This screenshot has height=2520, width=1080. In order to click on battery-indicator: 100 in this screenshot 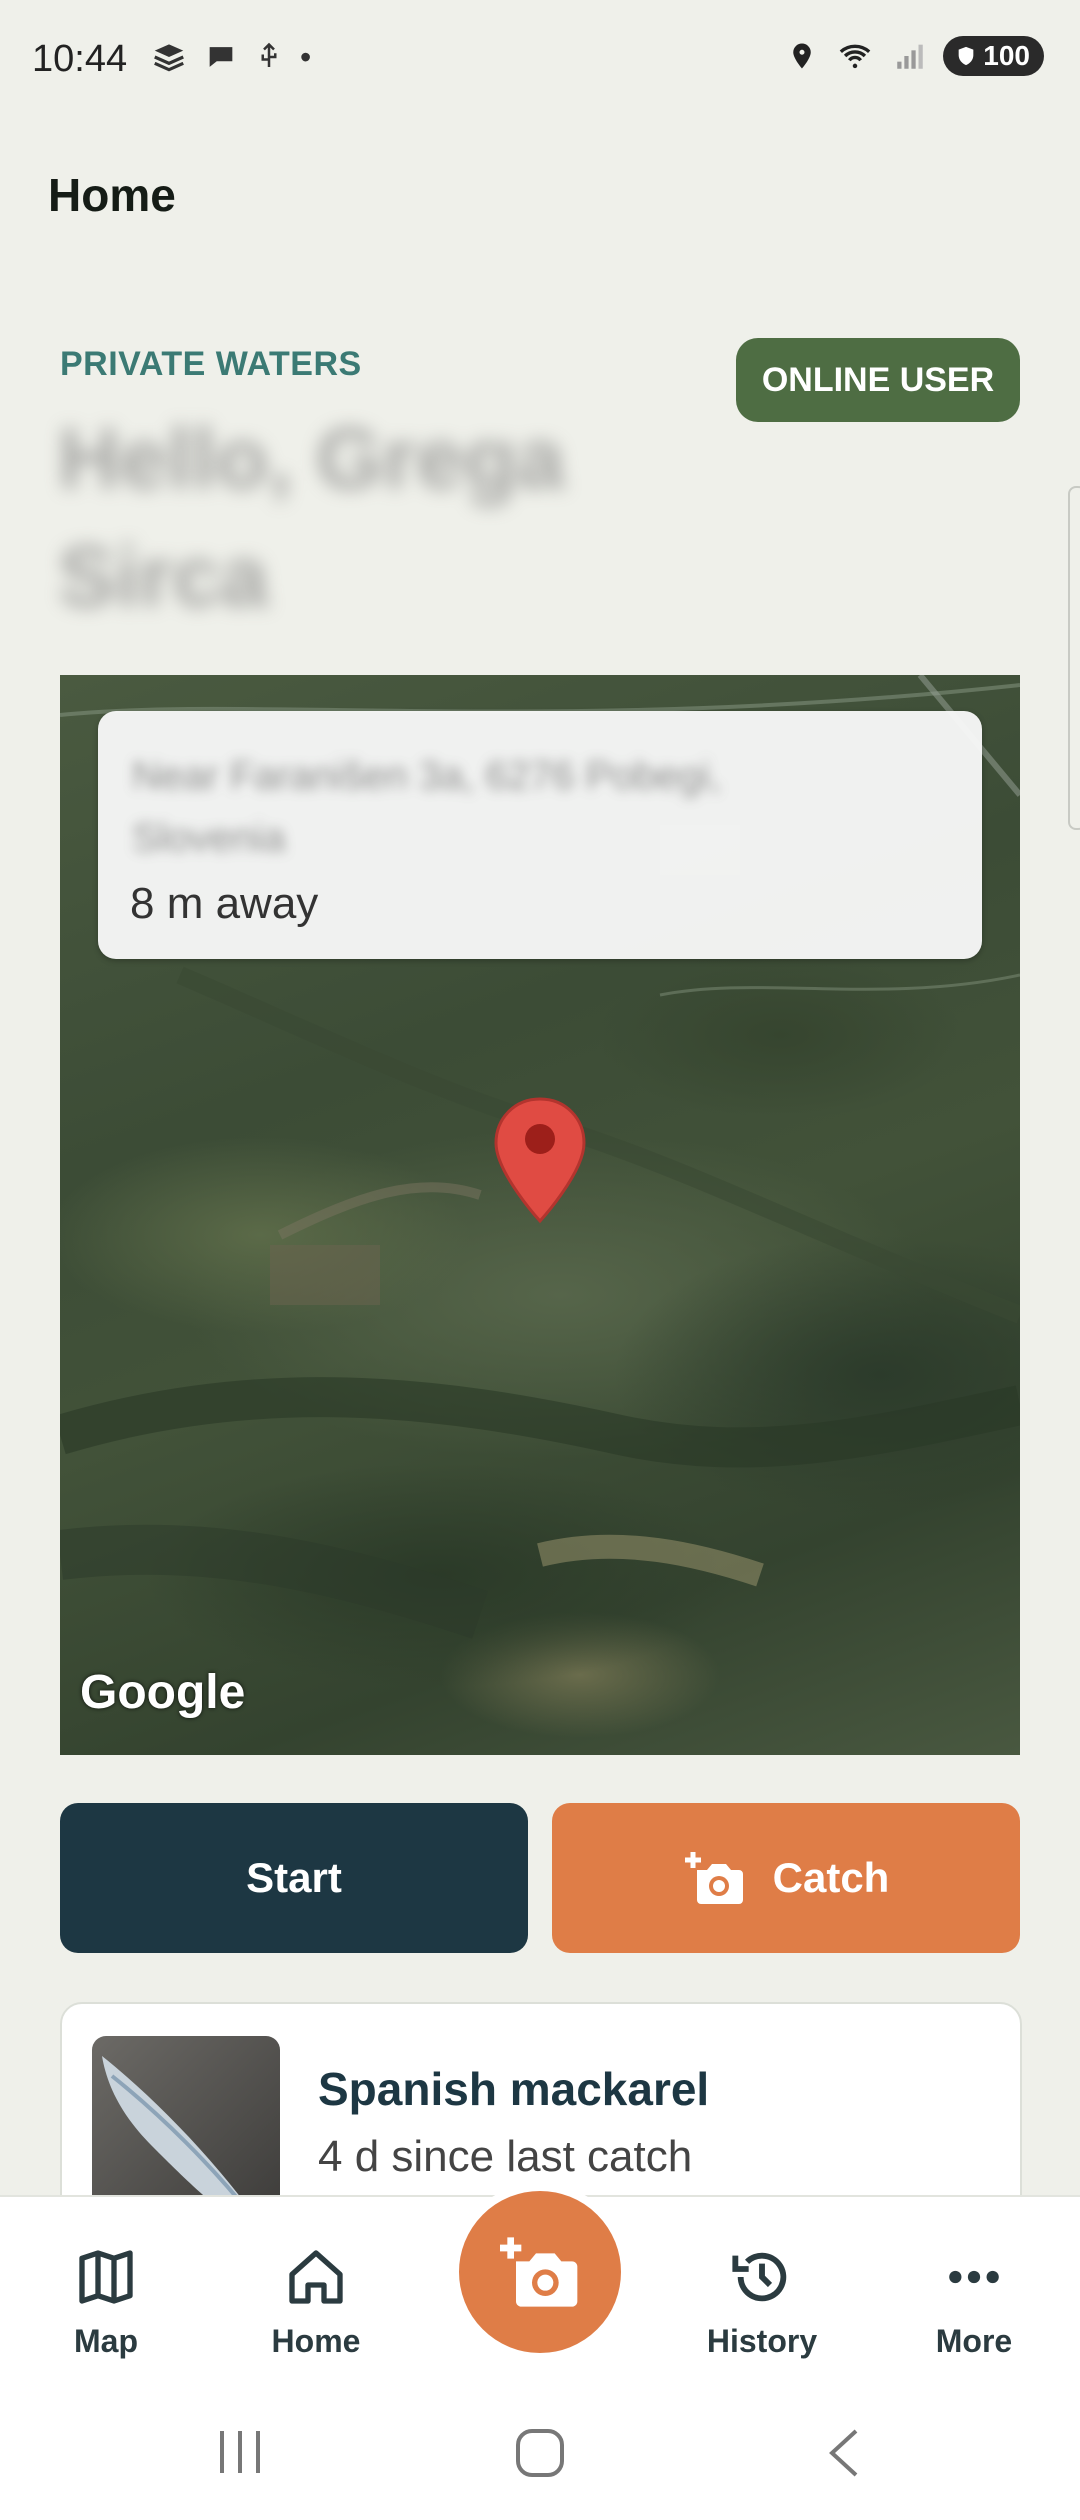, I will do `click(993, 56)`.